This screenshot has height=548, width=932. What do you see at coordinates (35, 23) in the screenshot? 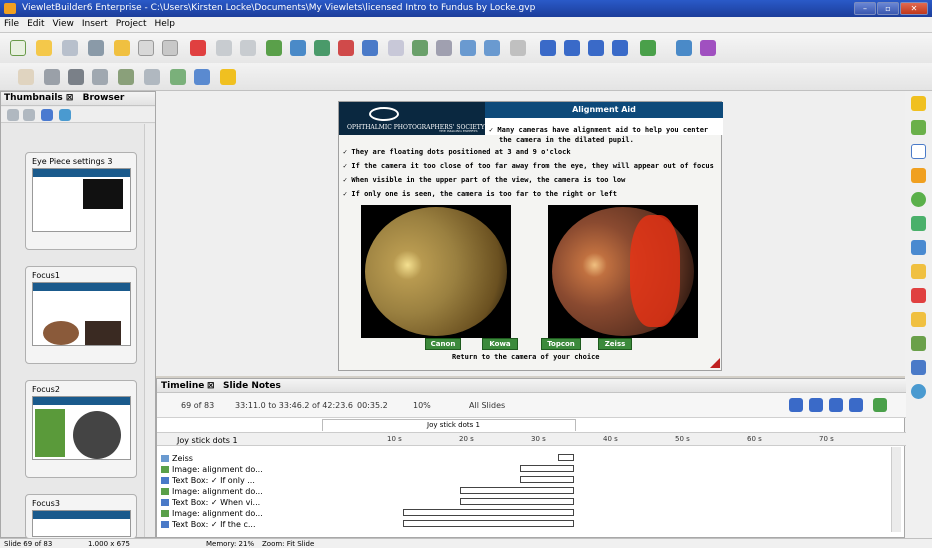
I see `menu-edit: Edit` at bounding box center [35, 23].